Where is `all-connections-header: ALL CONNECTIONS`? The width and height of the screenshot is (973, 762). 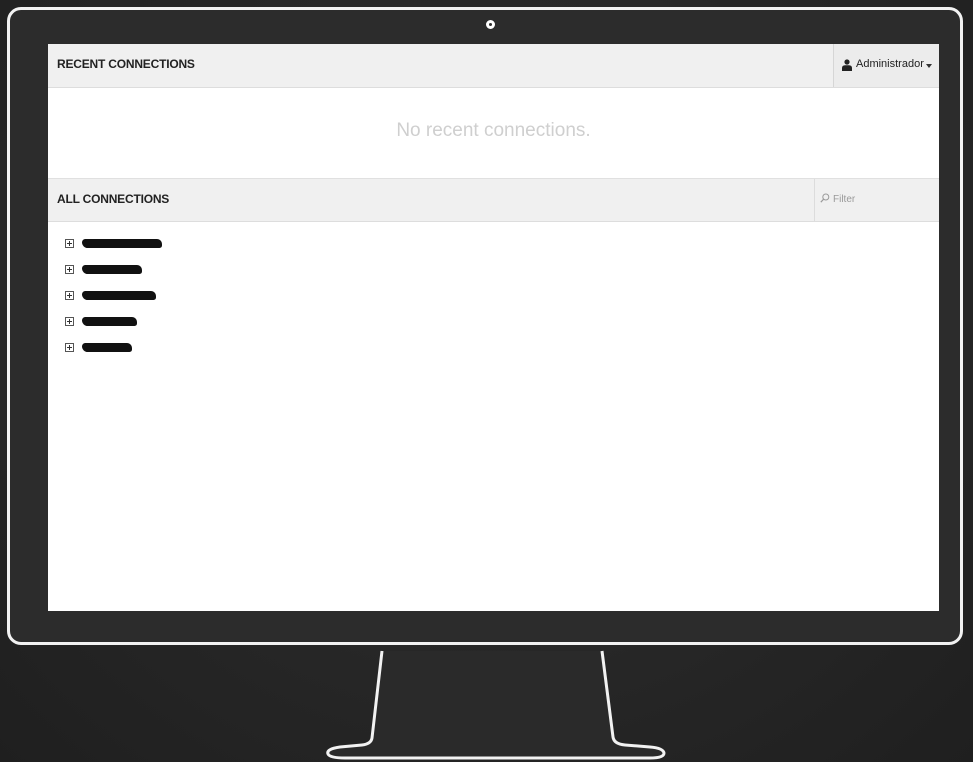 all-connections-header: ALL CONNECTIONS is located at coordinates (493, 200).